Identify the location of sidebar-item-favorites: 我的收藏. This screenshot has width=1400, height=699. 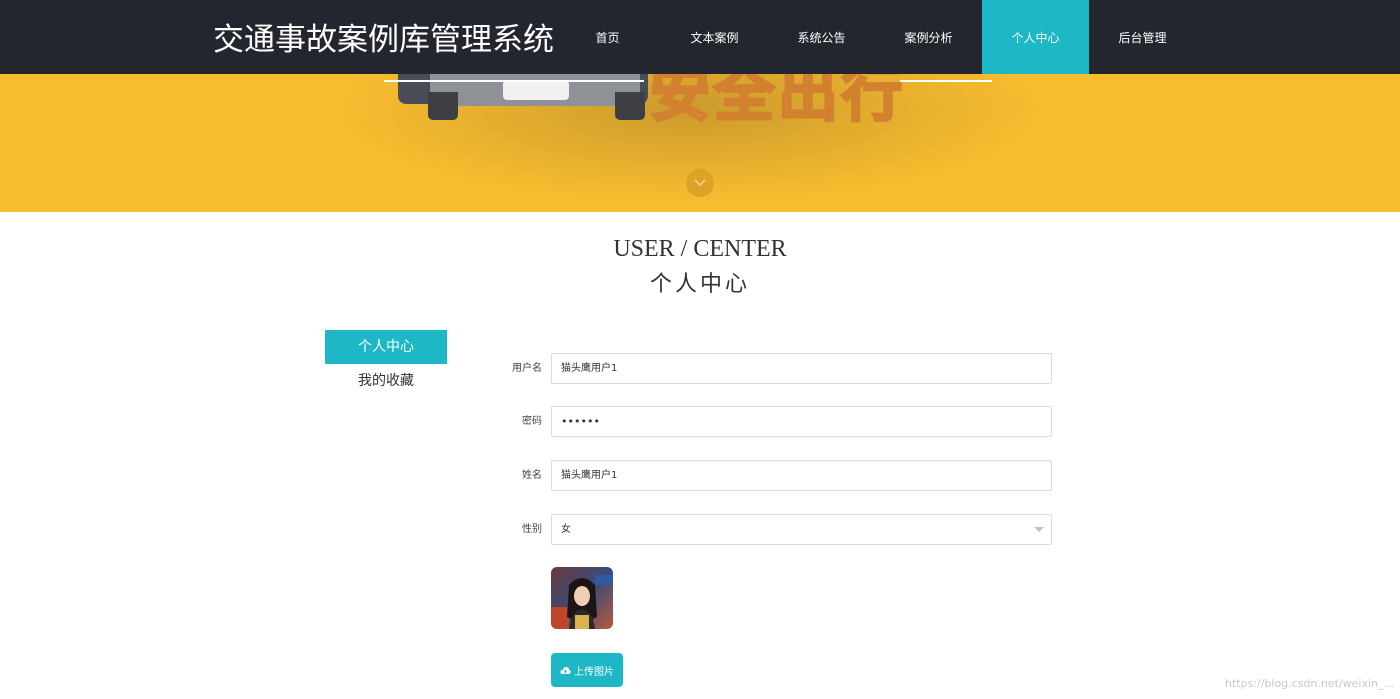
(386, 381).